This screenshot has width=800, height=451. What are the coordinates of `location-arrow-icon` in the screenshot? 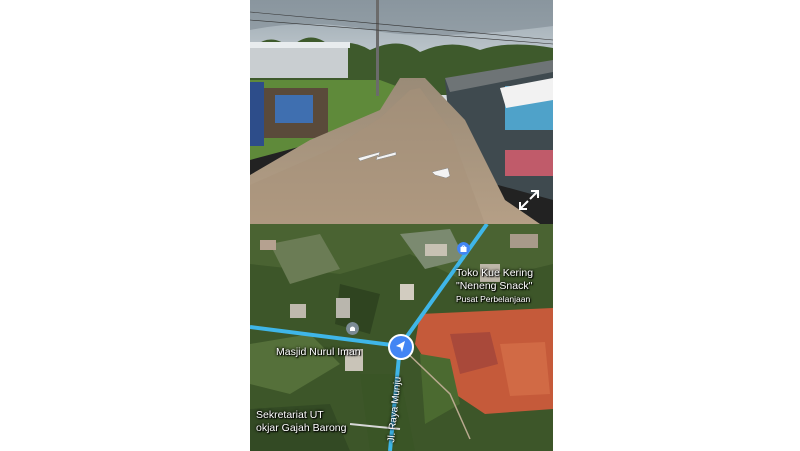 It's located at (401, 347).